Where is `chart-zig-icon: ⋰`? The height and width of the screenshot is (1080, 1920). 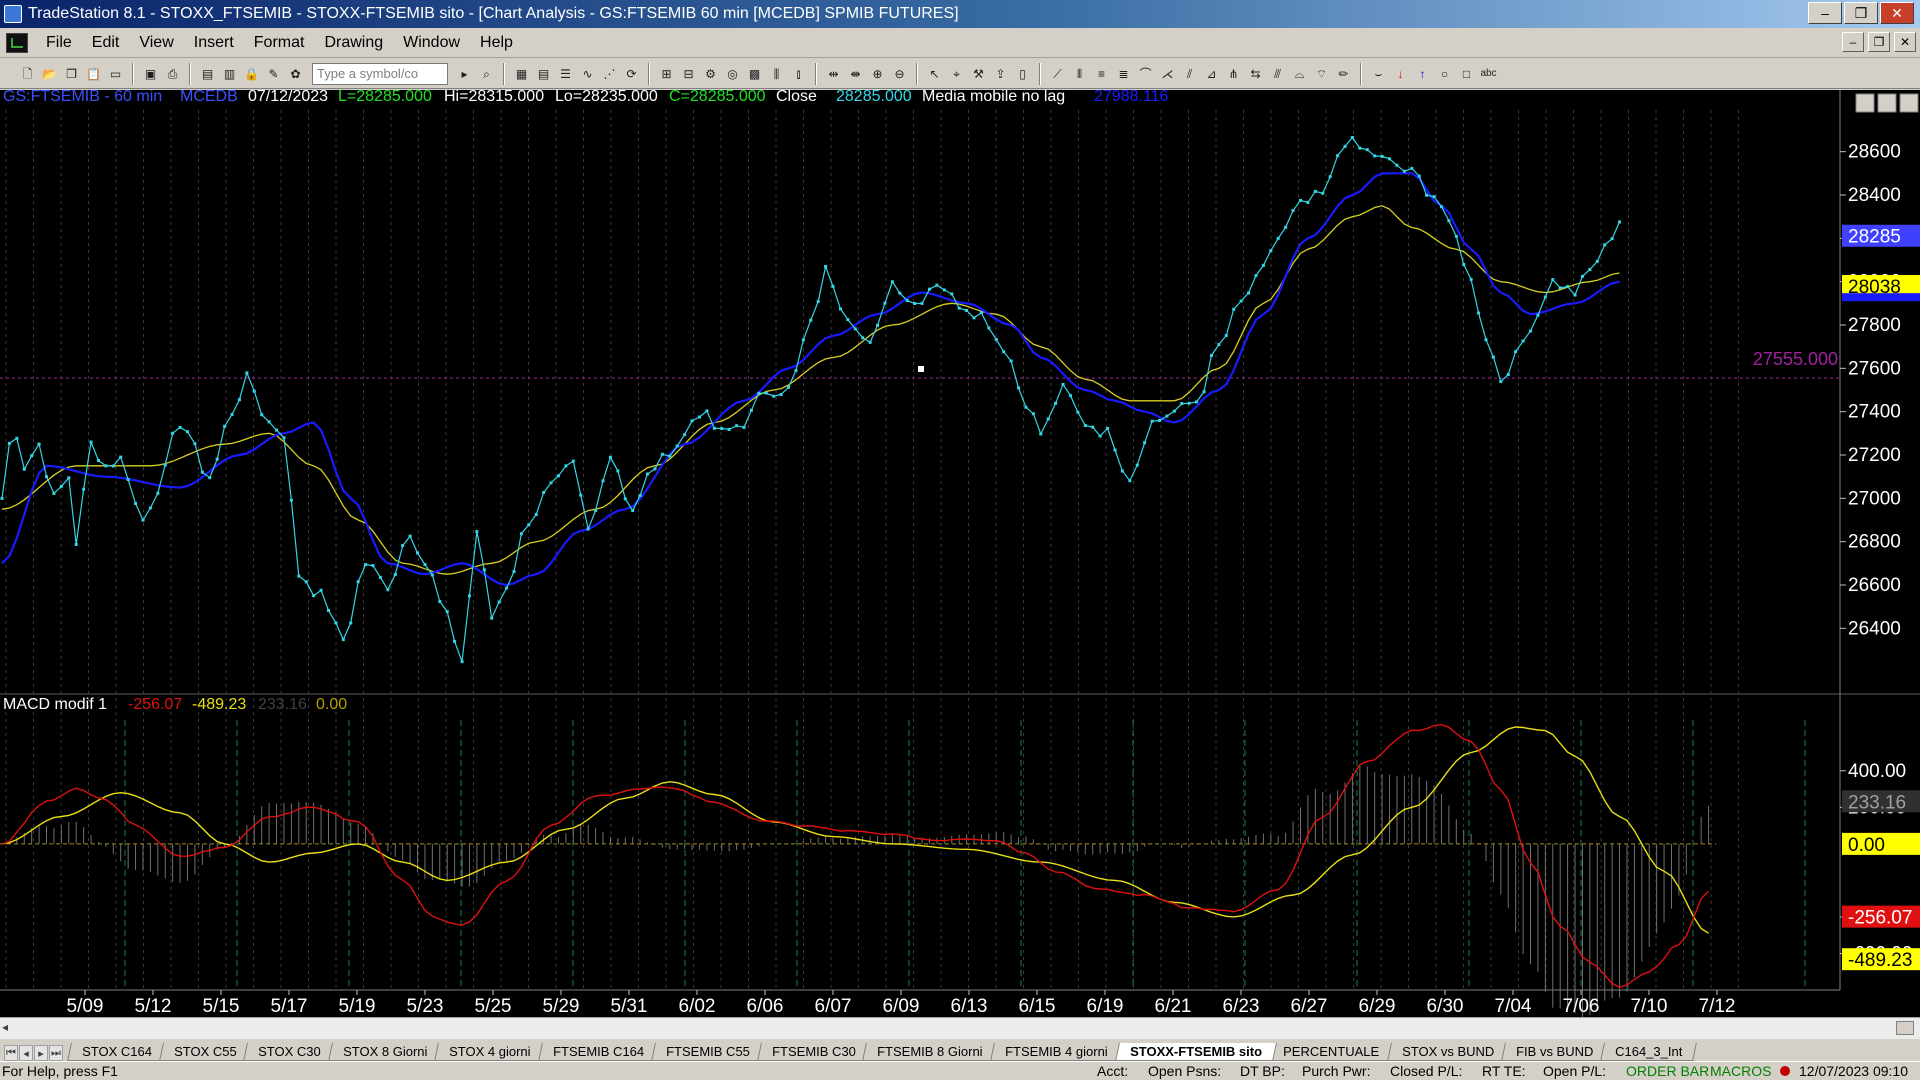
chart-zig-icon: ⋰ is located at coordinates (609, 73).